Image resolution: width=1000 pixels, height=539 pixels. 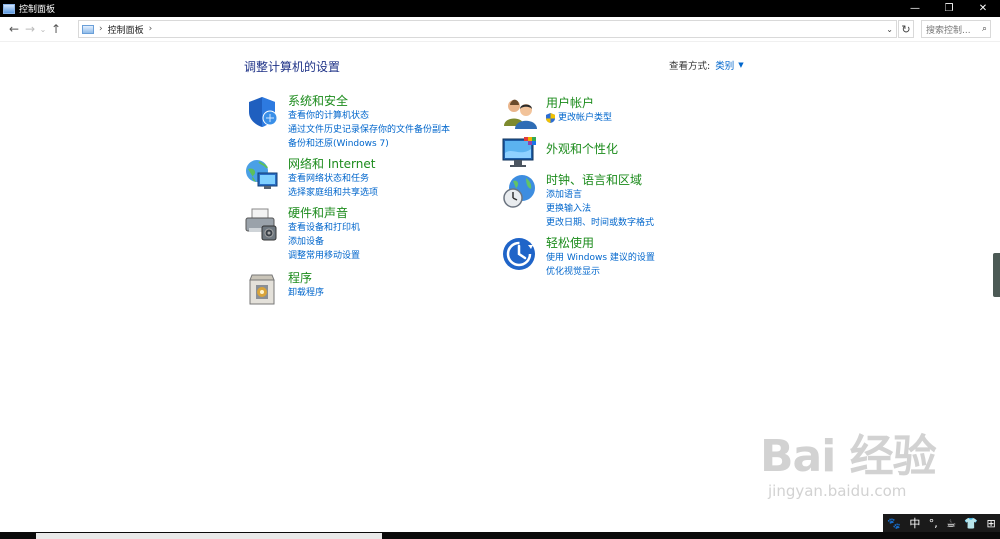 I want to click on clock-globe-icon, so click(x=520, y=191).